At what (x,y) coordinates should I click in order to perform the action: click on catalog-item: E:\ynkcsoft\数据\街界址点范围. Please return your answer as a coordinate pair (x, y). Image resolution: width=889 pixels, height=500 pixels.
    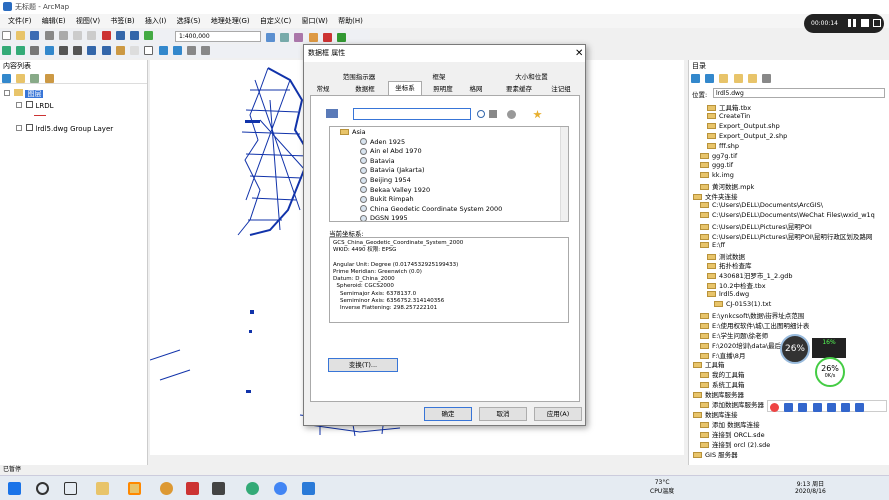
    Looking at the image, I should click on (752, 315).